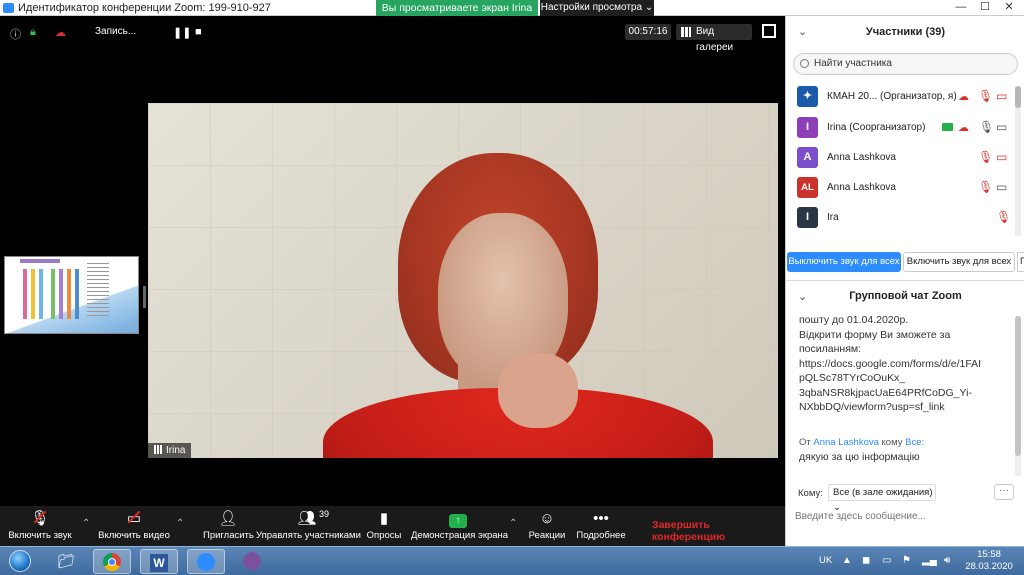  What do you see at coordinates (901, 218) in the screenshot?
I see `participant-row: I Ira 🎙︎` at bounding box center [901, 218].